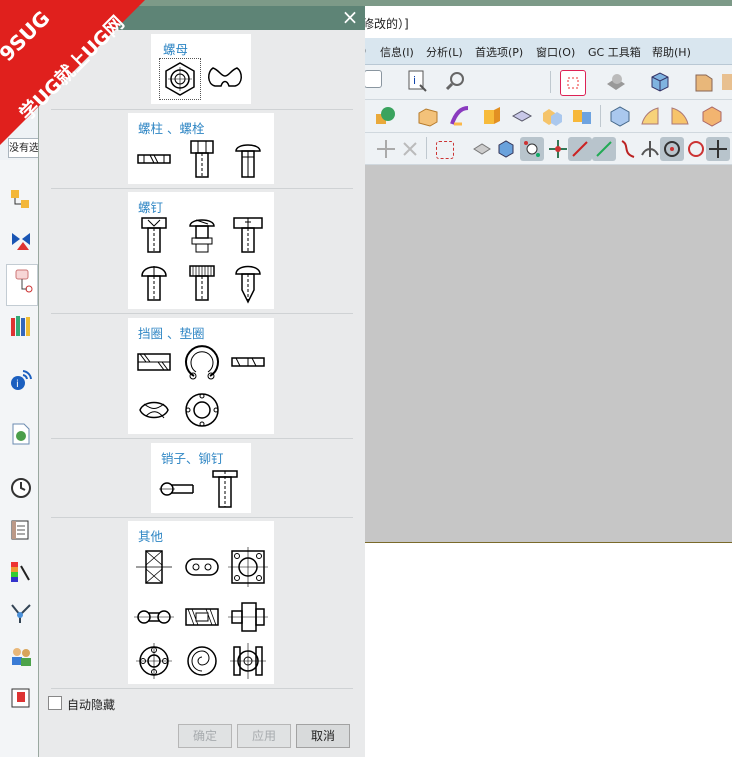 The width and height of the screenshot is (732, 757). Describe the element at coordinates (202, 284) in the screenshot. I see `knurled-screw-icon` at that location.